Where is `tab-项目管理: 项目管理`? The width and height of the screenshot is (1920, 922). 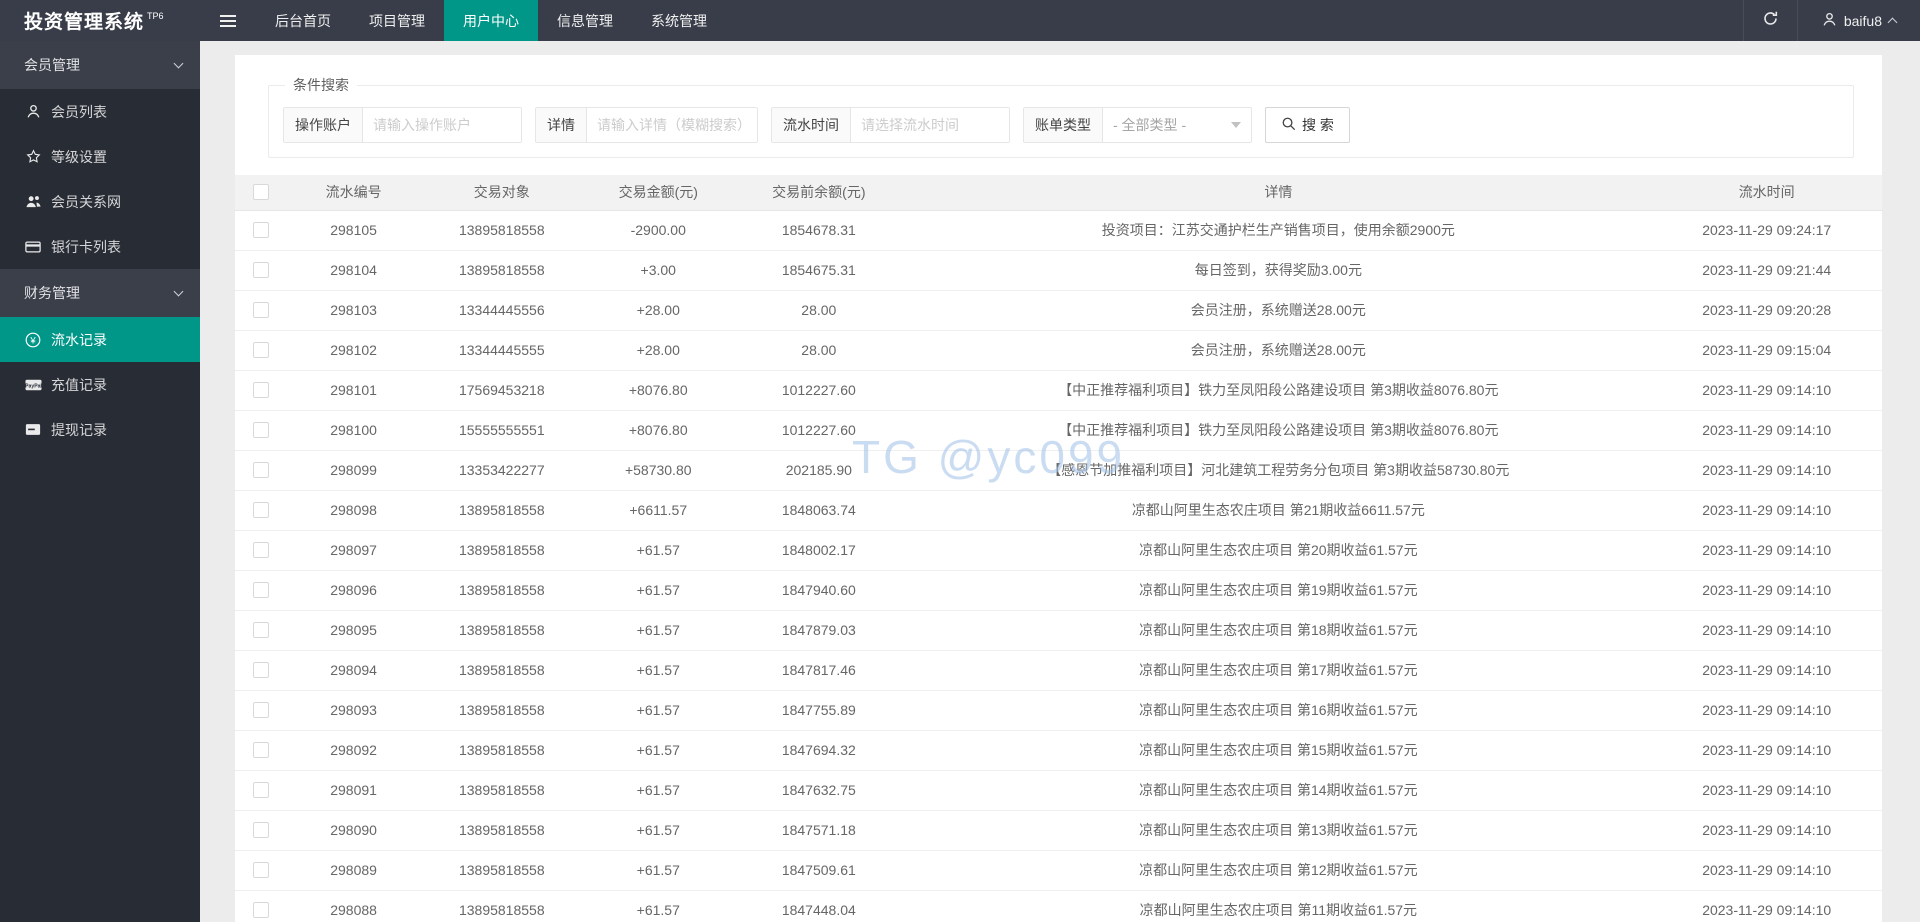 tab-项目管理: 项目管理 is located at coordinates (397, 20).